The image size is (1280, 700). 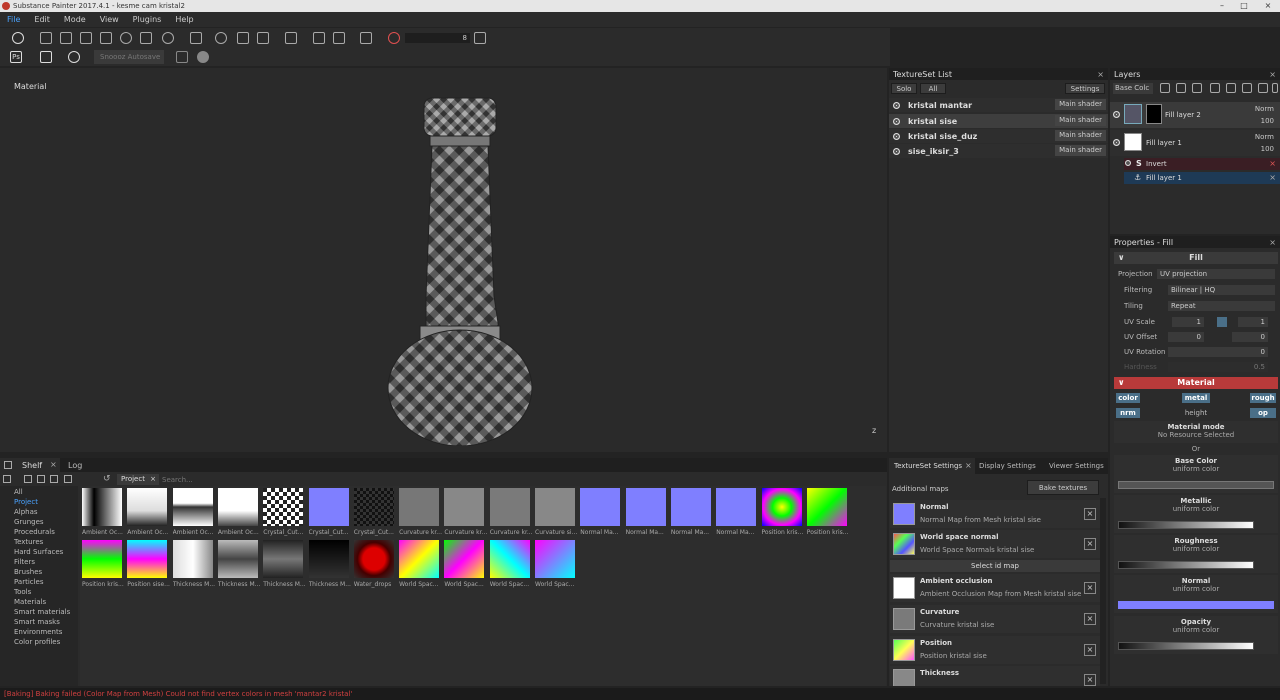 What do you see at coordinates (366, 38) in the screenshot?
I see `screenshot-icon` at bounding box center [366, 38].